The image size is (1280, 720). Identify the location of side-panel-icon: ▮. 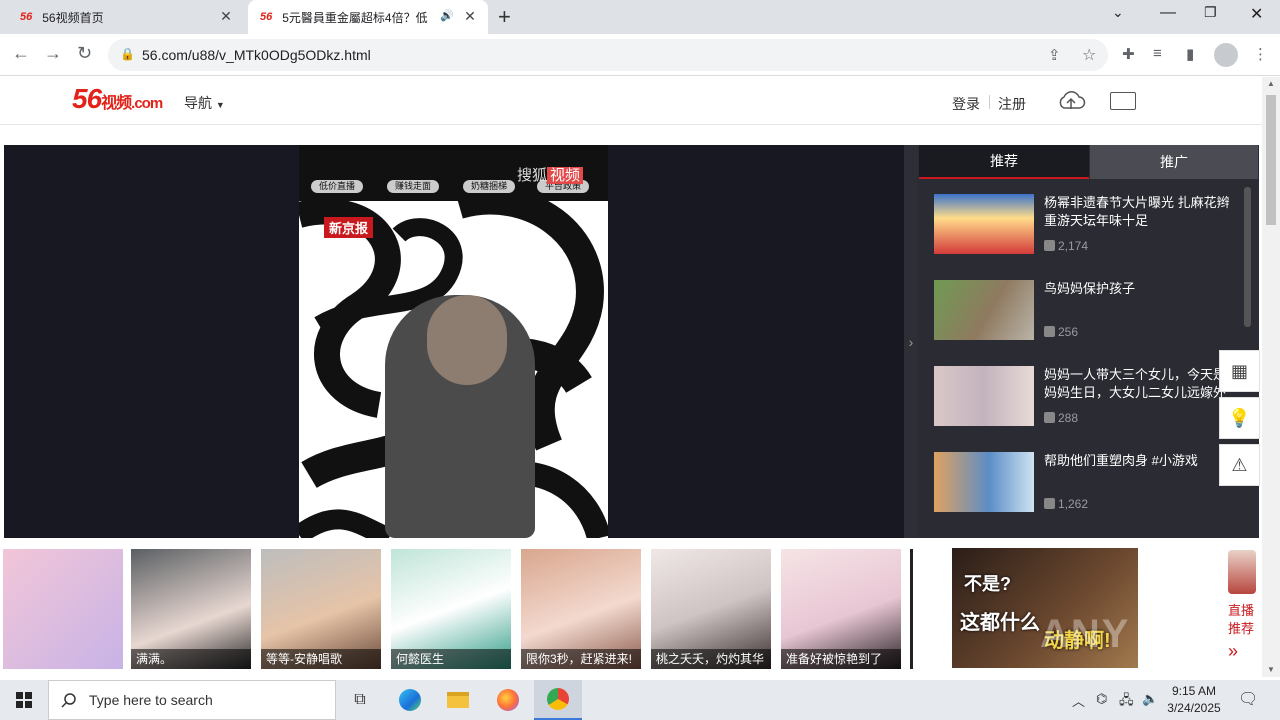
(1190, 54).